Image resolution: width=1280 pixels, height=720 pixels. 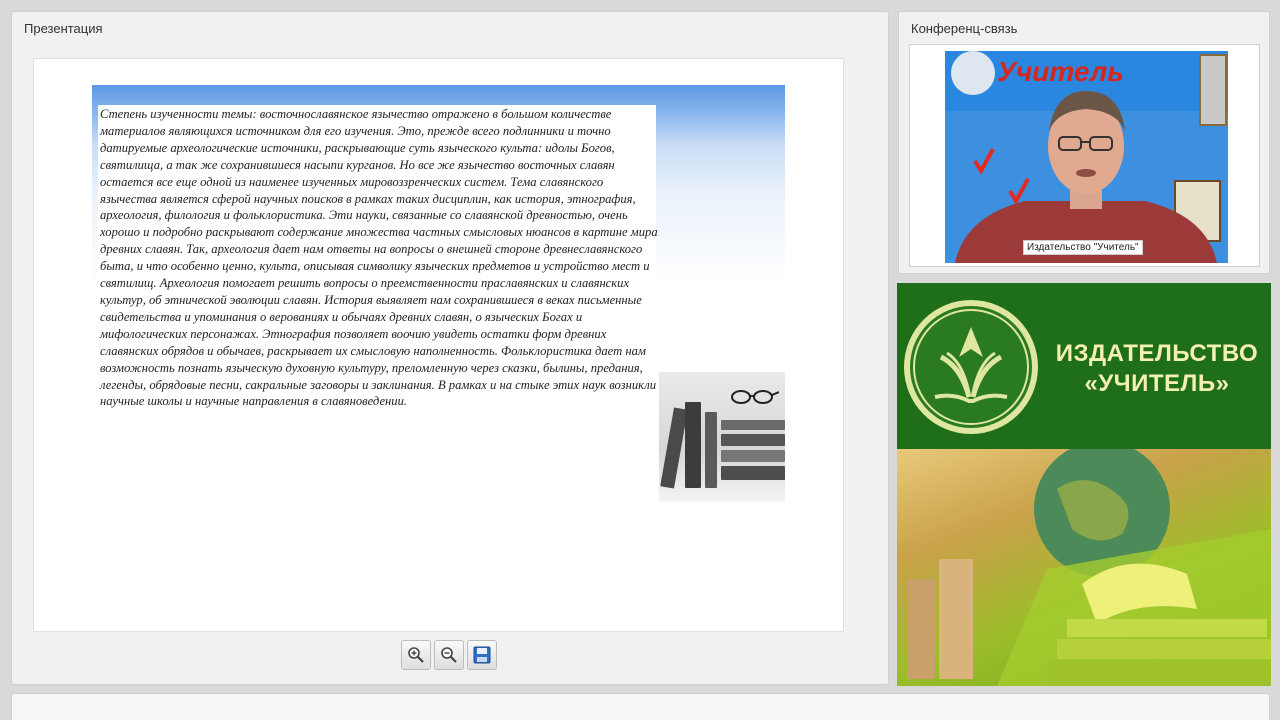 What do you see at coordinates (63, 28) in the screenshot?
I see `presentation-title: Презентация` at bounding box center [63, 28].